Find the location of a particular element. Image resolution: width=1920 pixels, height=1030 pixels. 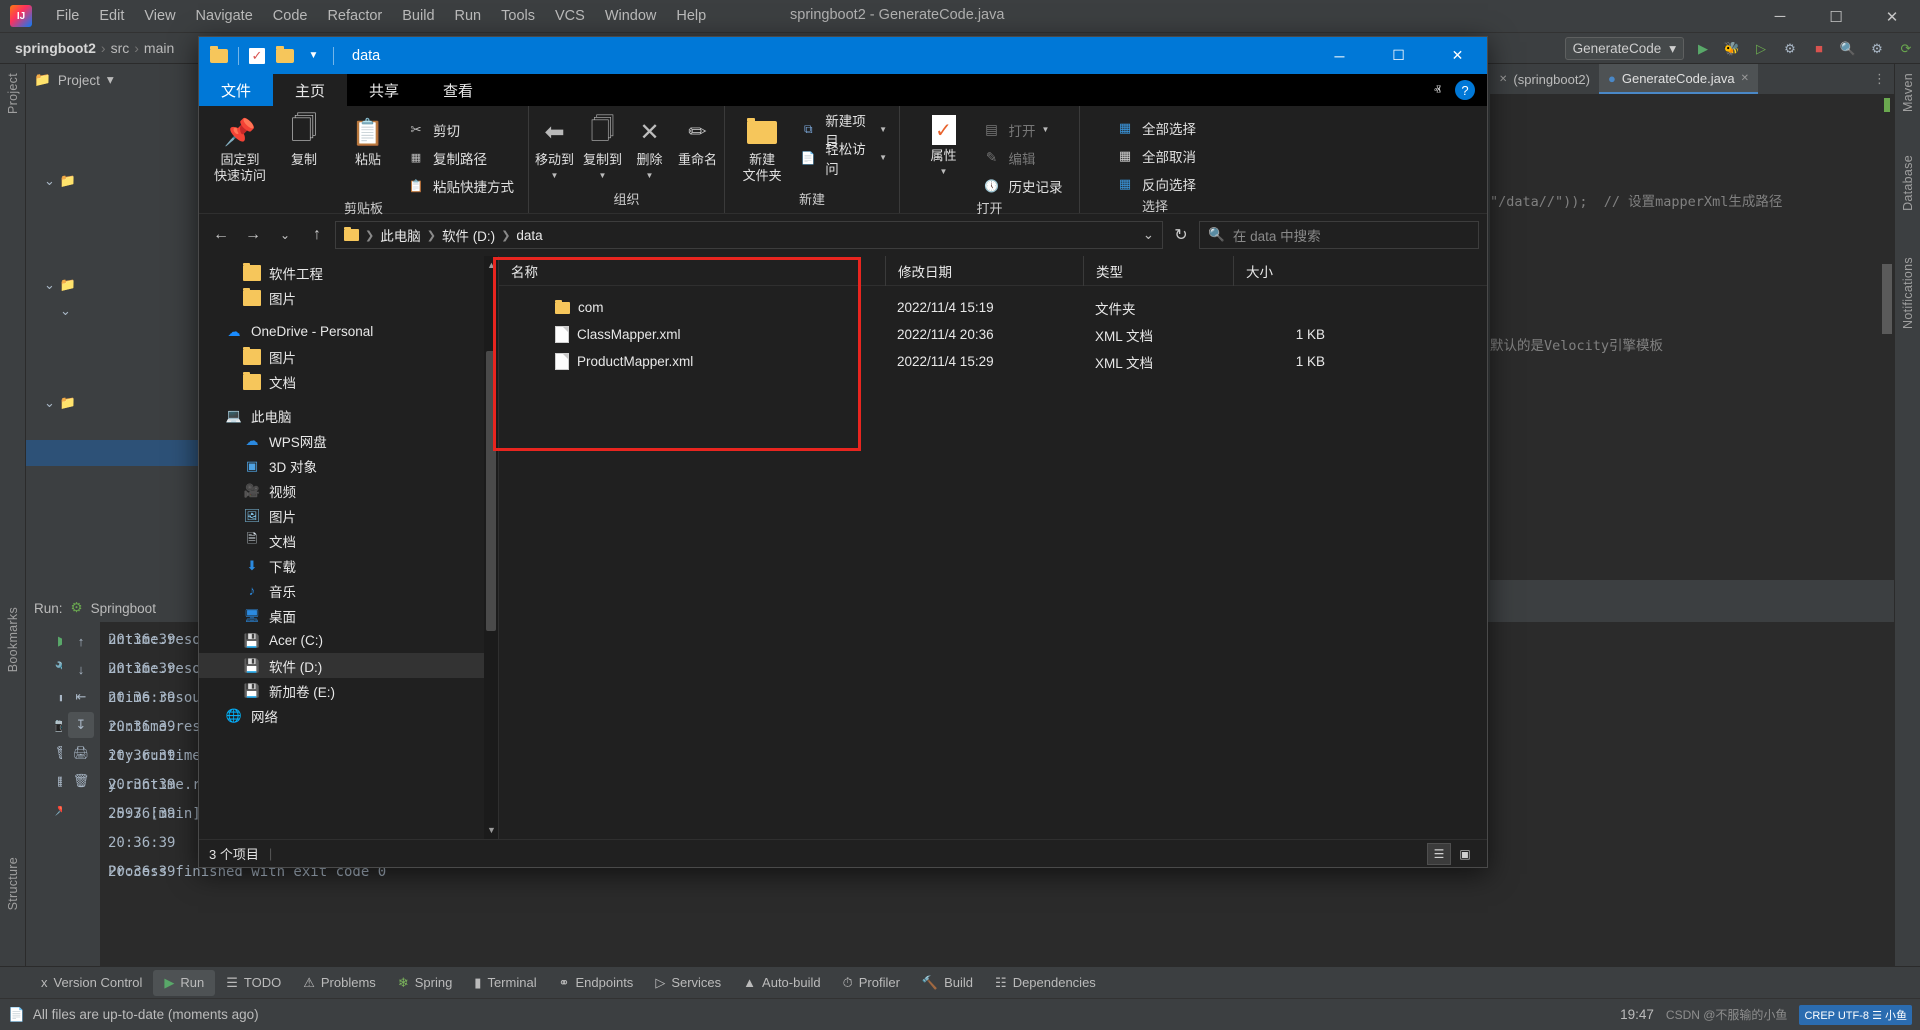

stop-icon: ■ is located at coordinates (1819, 49).